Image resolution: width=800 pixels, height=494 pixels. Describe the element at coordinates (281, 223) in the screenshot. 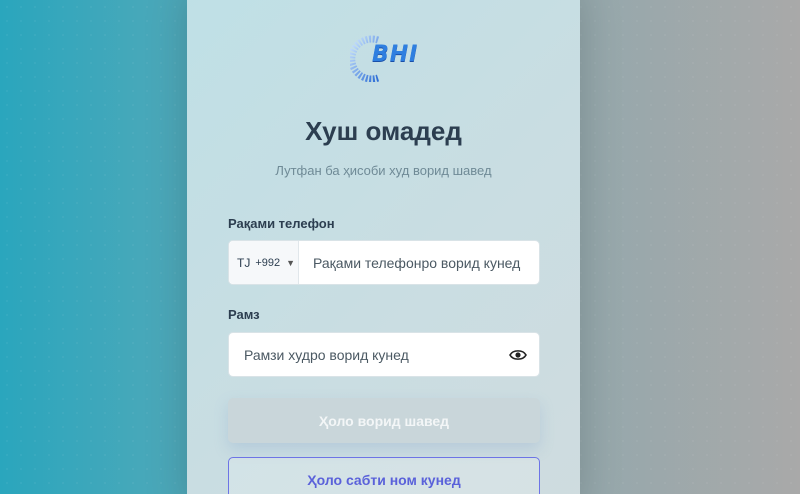

I see `phone-label: Рақами телефон` at that location.